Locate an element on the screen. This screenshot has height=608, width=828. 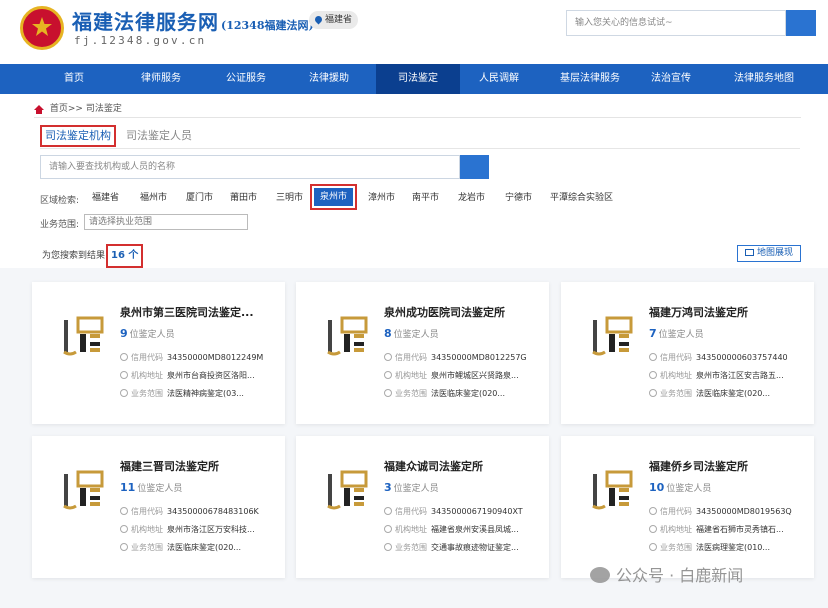
site-domain: fj.12348.gov.cn is located at coordinates (140, 40).